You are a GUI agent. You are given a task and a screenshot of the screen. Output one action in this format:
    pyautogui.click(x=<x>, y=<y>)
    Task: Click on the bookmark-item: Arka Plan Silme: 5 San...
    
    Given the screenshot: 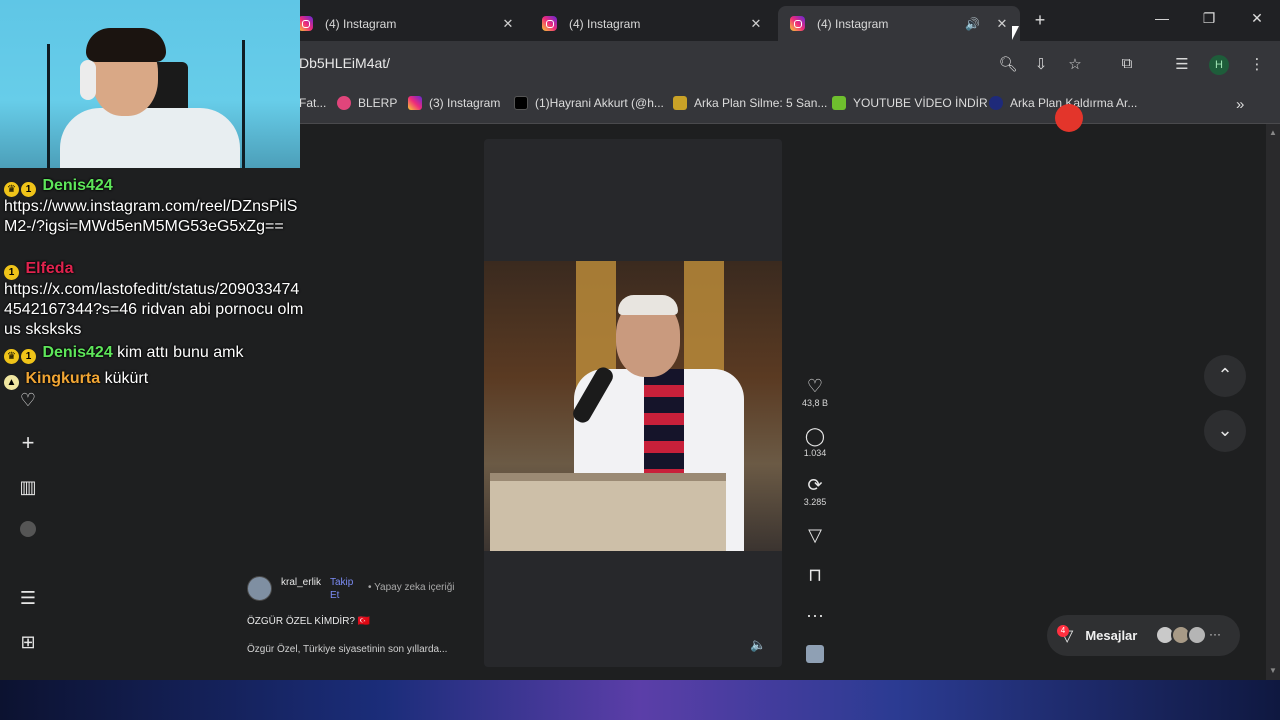 What is the action you would take?
    pyautogui.click(x=750, y=103)
    